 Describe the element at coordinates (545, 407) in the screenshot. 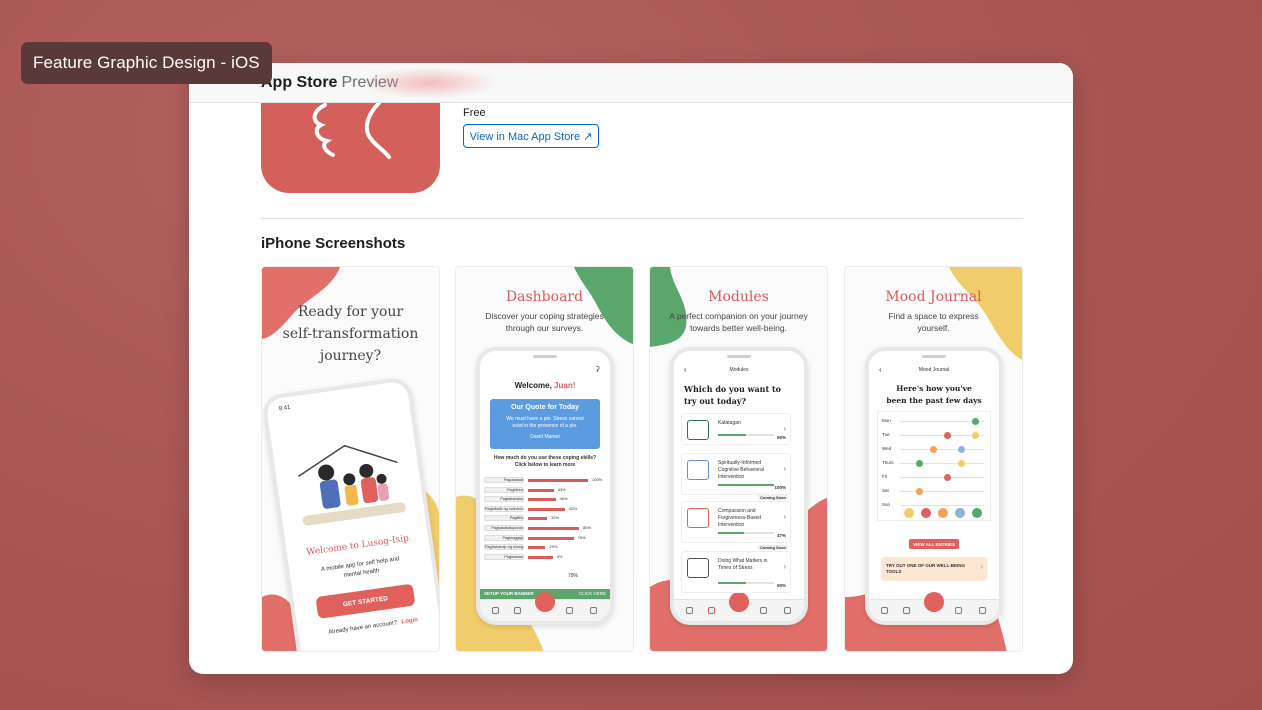

I see `quote-title: Our Quote for Today` at that location.